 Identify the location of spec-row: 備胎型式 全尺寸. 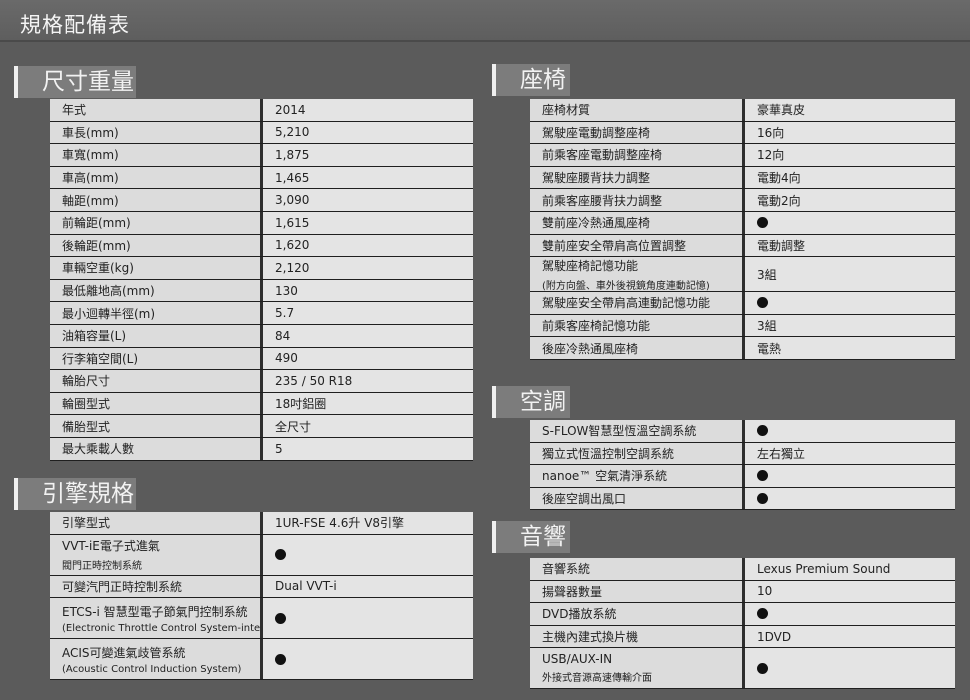
(261, 426).